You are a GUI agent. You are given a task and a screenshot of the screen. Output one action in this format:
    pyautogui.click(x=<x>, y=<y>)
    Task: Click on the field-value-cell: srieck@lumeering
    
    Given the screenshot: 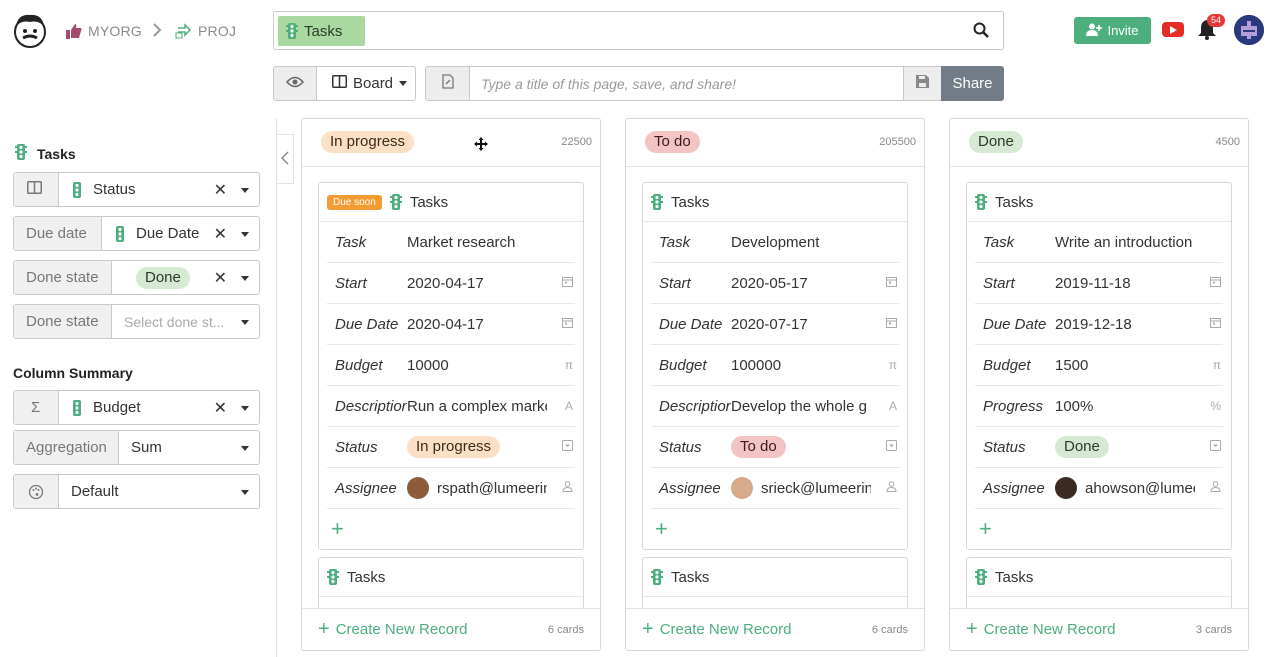 What is the action you would take?
    pyautogui.click(x=801, y=488)
    